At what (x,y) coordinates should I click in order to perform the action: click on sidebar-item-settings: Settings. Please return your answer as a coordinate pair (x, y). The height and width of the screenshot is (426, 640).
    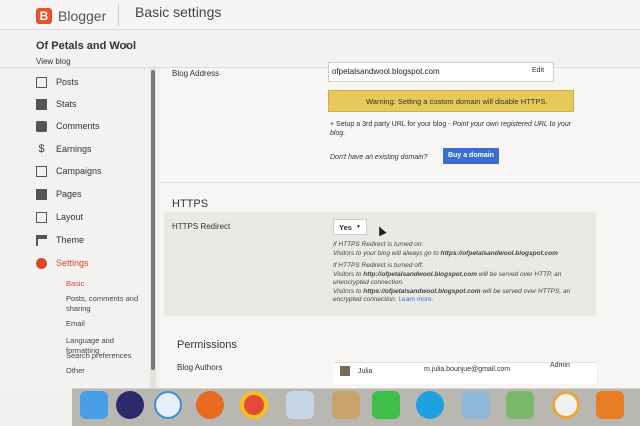
    Looking at the image, I should click on (62, 263).